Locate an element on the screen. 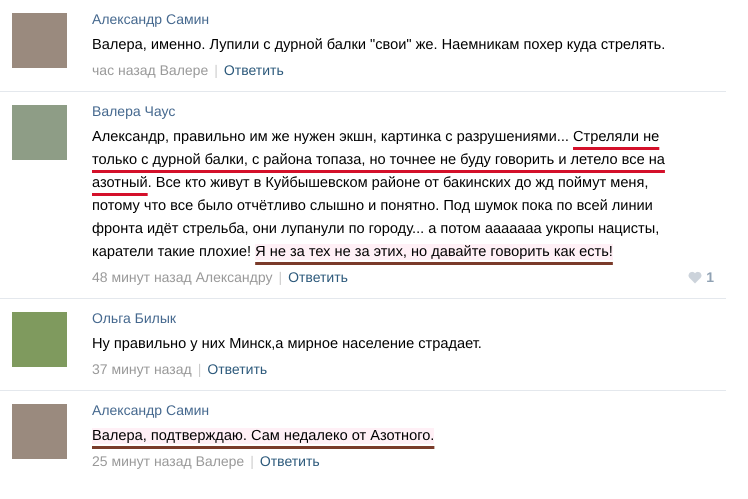 This screenshot has height=499, width=748. comment-text: Валера, именно. Лупили с дурной балки "свои" же. Наемникам похер куда стрелять. is located at coordinates (379, 45).